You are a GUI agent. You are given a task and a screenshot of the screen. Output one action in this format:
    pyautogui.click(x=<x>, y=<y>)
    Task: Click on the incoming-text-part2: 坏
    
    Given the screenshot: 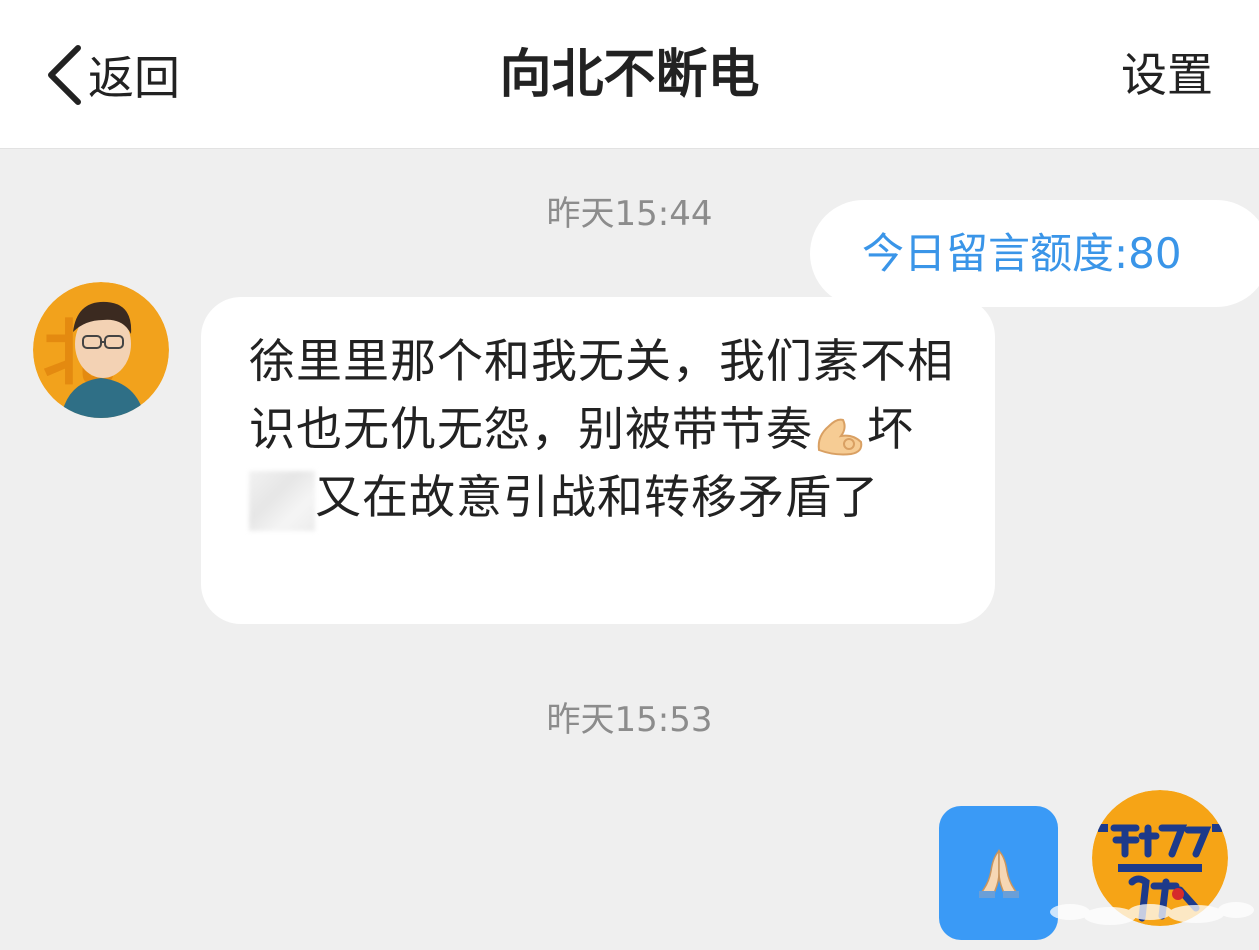 What is the action you would take?
    pyautogui.click(x=890, y=429)
    